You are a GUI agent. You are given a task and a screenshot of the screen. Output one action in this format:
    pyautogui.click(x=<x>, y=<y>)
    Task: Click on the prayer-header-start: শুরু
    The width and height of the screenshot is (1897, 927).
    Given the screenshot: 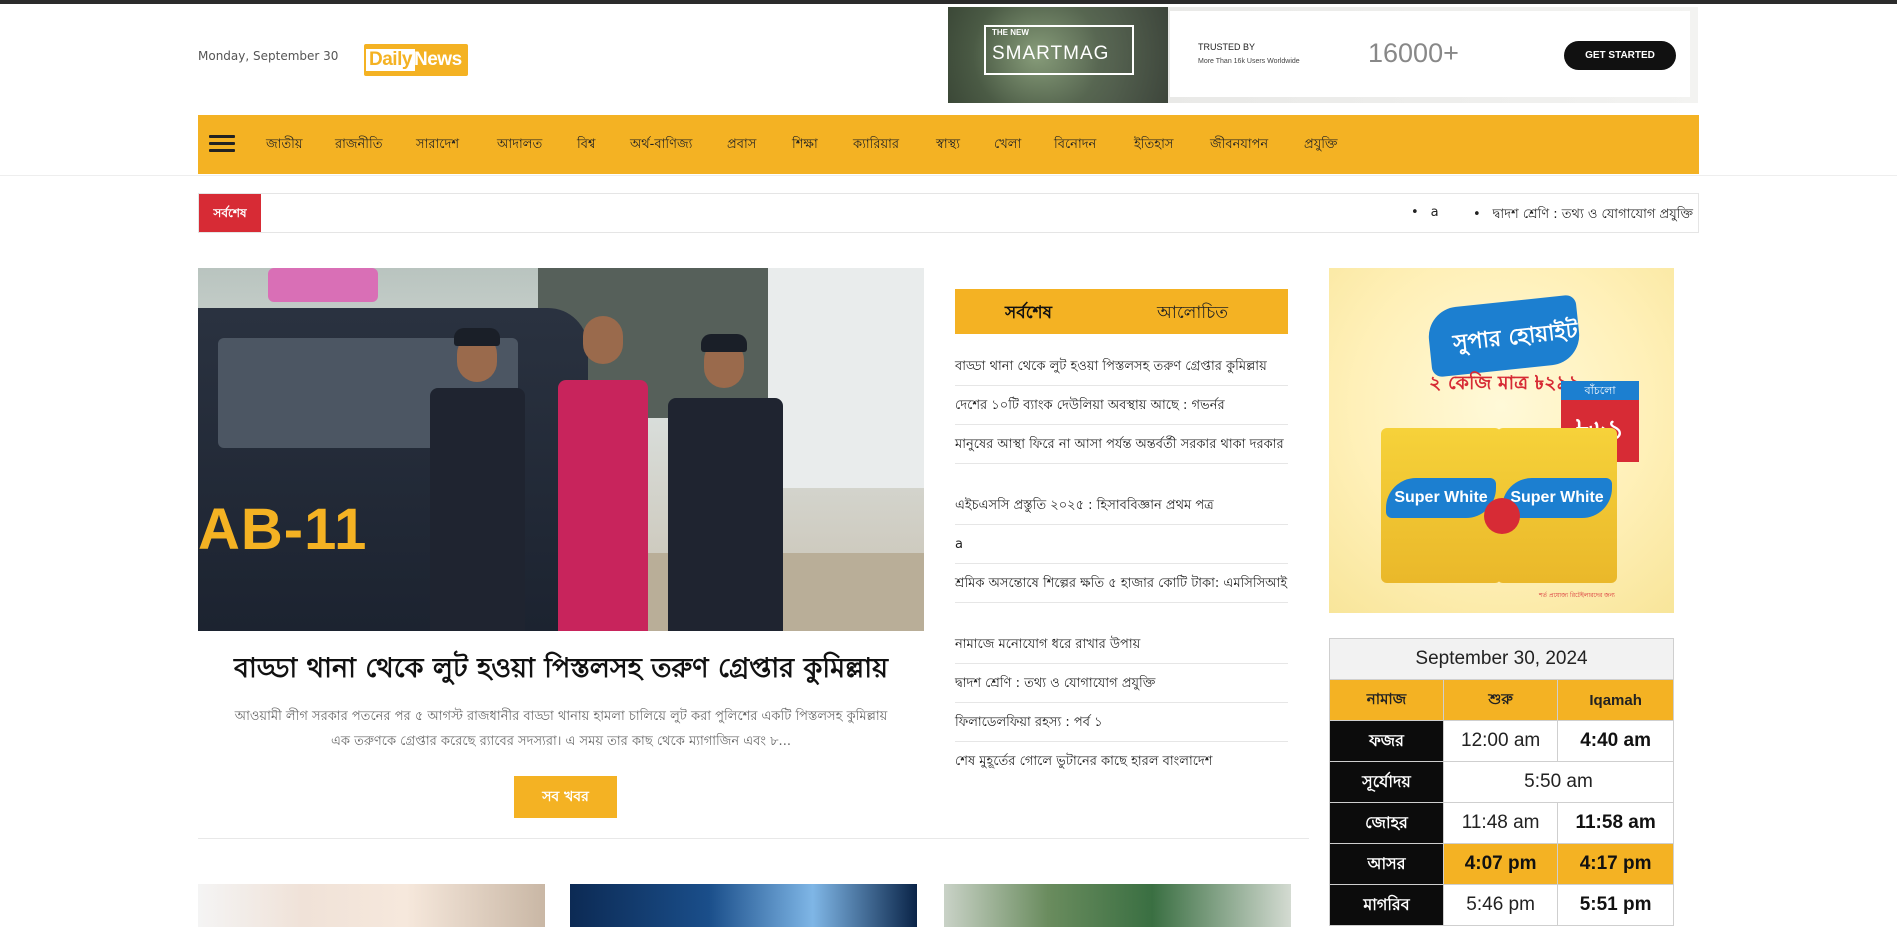 What is the action you would take?
    pyautogui.click(x=1500, y=700)
    